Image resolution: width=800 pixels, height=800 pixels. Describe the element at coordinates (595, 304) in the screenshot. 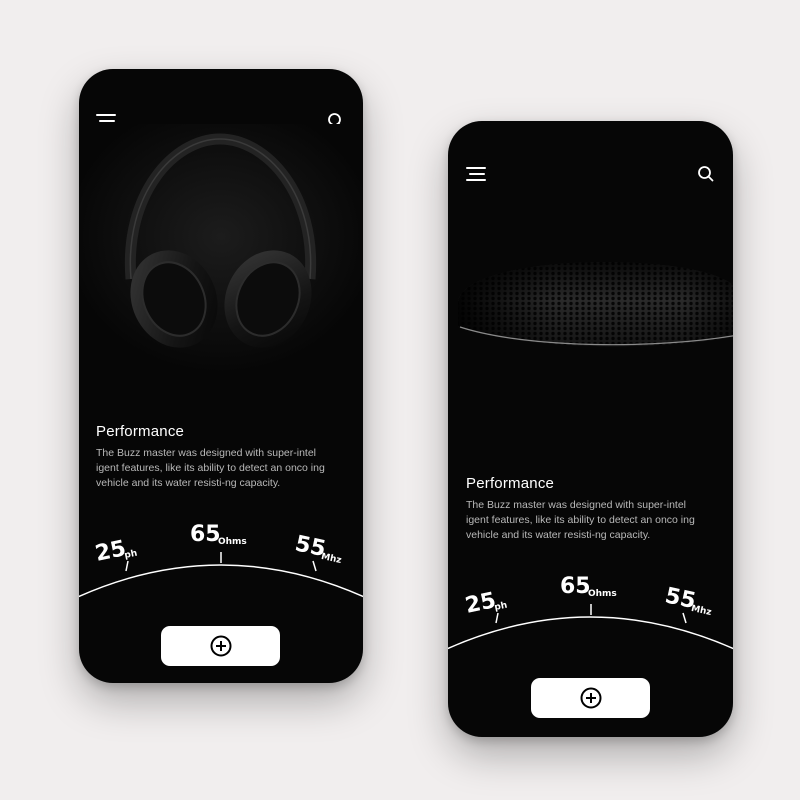

I see `speaker-grille-image` at that location.